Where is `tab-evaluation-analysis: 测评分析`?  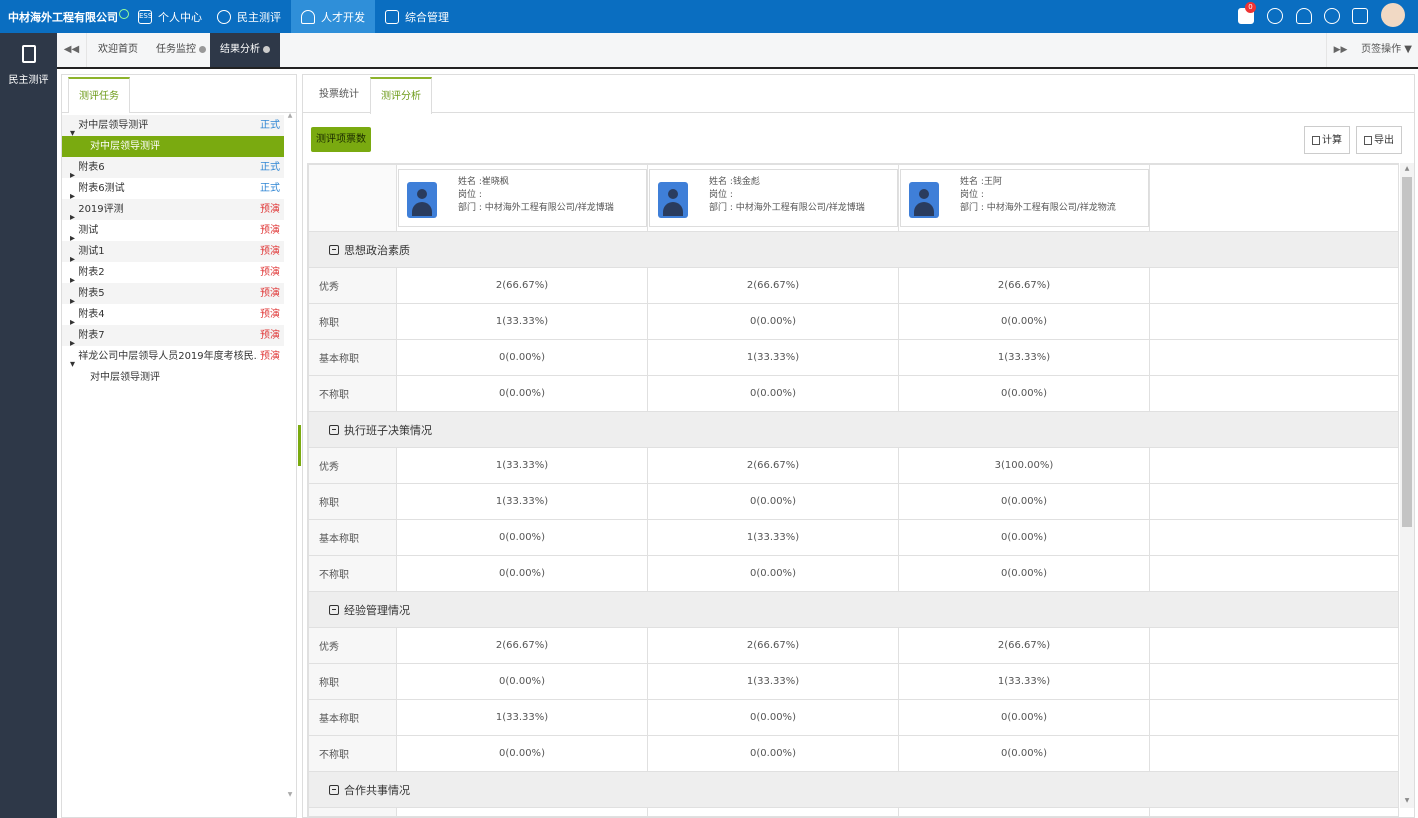
tab-evaluation-analysis: 测评分析 is located at coordinates (401, 95).